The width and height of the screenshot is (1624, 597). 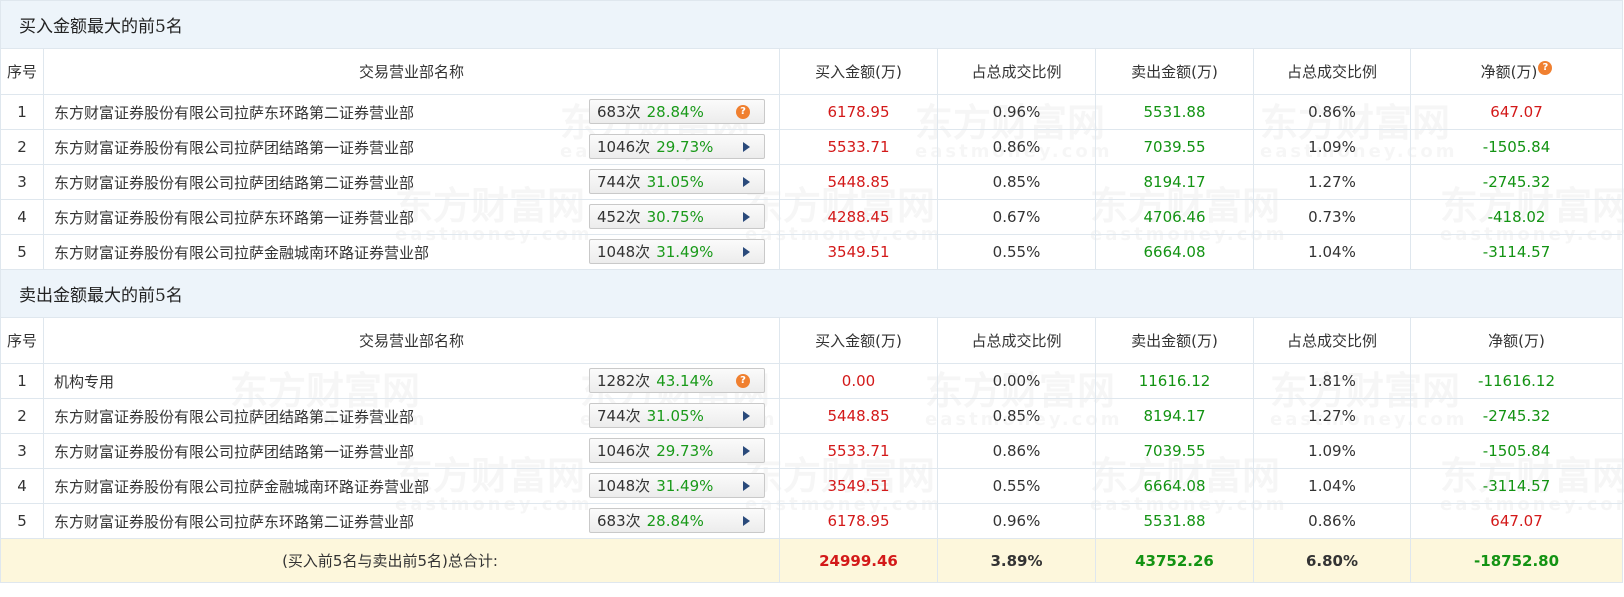 What do you see at coordinates (1174, 560) in the screenshot?
I see `total-sell: 43752.26` at bounding box center [1174, 560].